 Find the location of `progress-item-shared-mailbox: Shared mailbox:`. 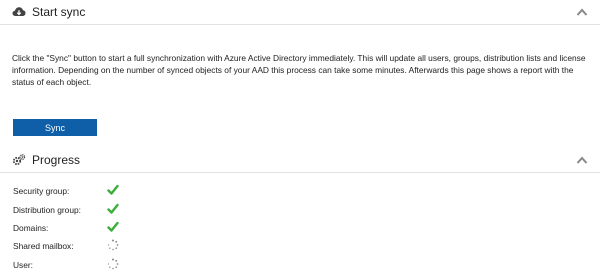

progress-item-shared-mailbox: Shared mailbox: is located at coordinates (300, 247).